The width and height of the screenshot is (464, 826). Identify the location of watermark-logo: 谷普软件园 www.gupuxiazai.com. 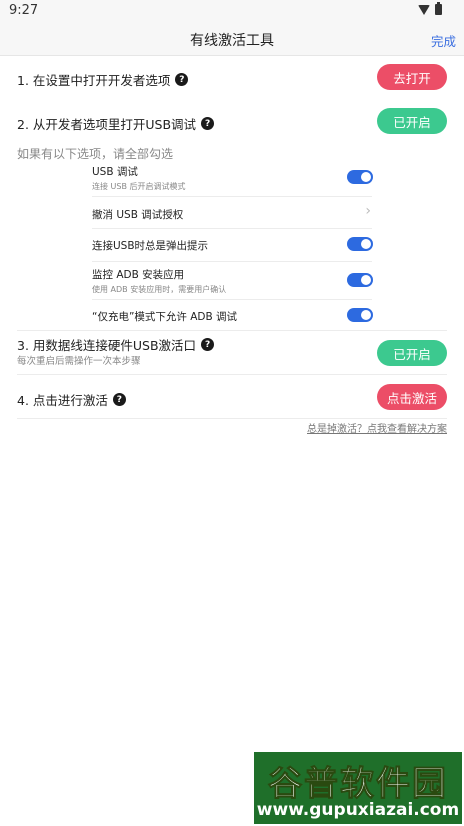
(358, 788).